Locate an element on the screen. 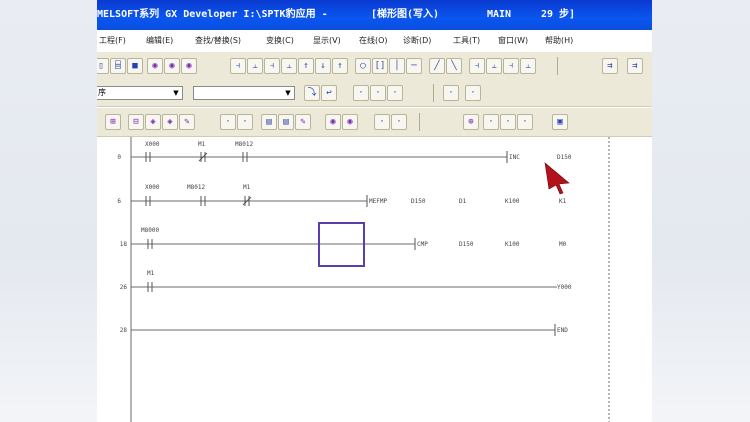 The width and height of the screenshot is (750, 422). return-button: ↩ is located at coordinates (329, 93).